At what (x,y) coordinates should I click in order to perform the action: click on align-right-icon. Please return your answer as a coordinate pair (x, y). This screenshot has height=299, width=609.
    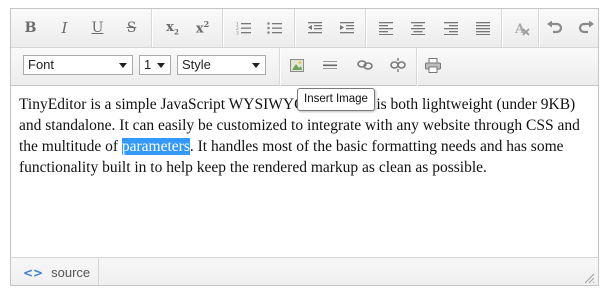
    Looking at the image, I should click on (450, 28).